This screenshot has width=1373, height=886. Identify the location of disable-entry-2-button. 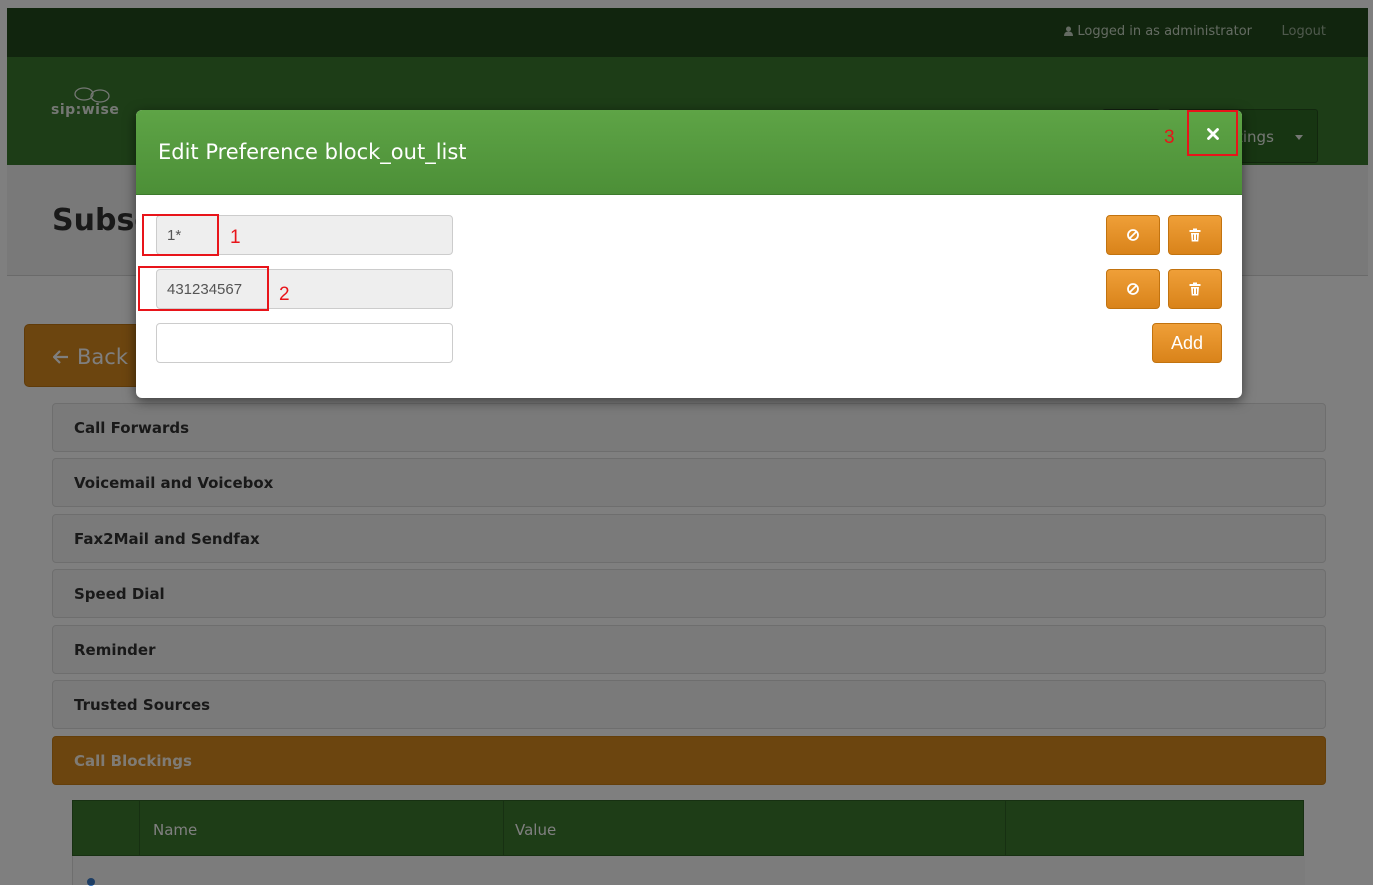
(1133, 289).